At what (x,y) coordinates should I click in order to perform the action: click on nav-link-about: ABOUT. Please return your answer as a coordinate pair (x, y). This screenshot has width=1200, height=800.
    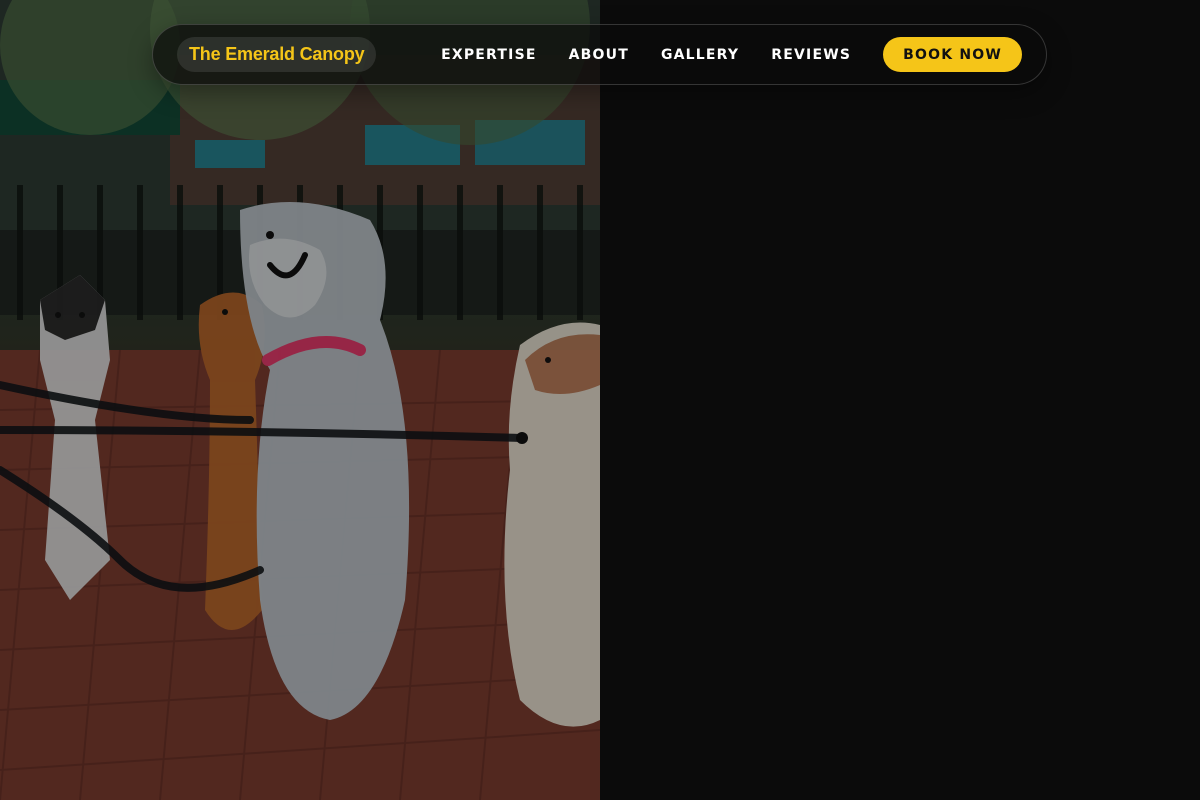
    Looking at the image, I should click on (599, 55).